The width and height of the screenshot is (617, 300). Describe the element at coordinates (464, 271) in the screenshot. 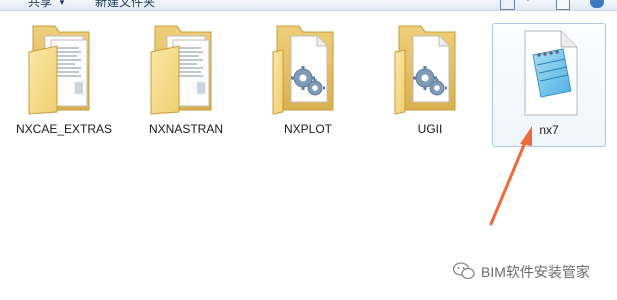

I see `wechat-icon` at that location.